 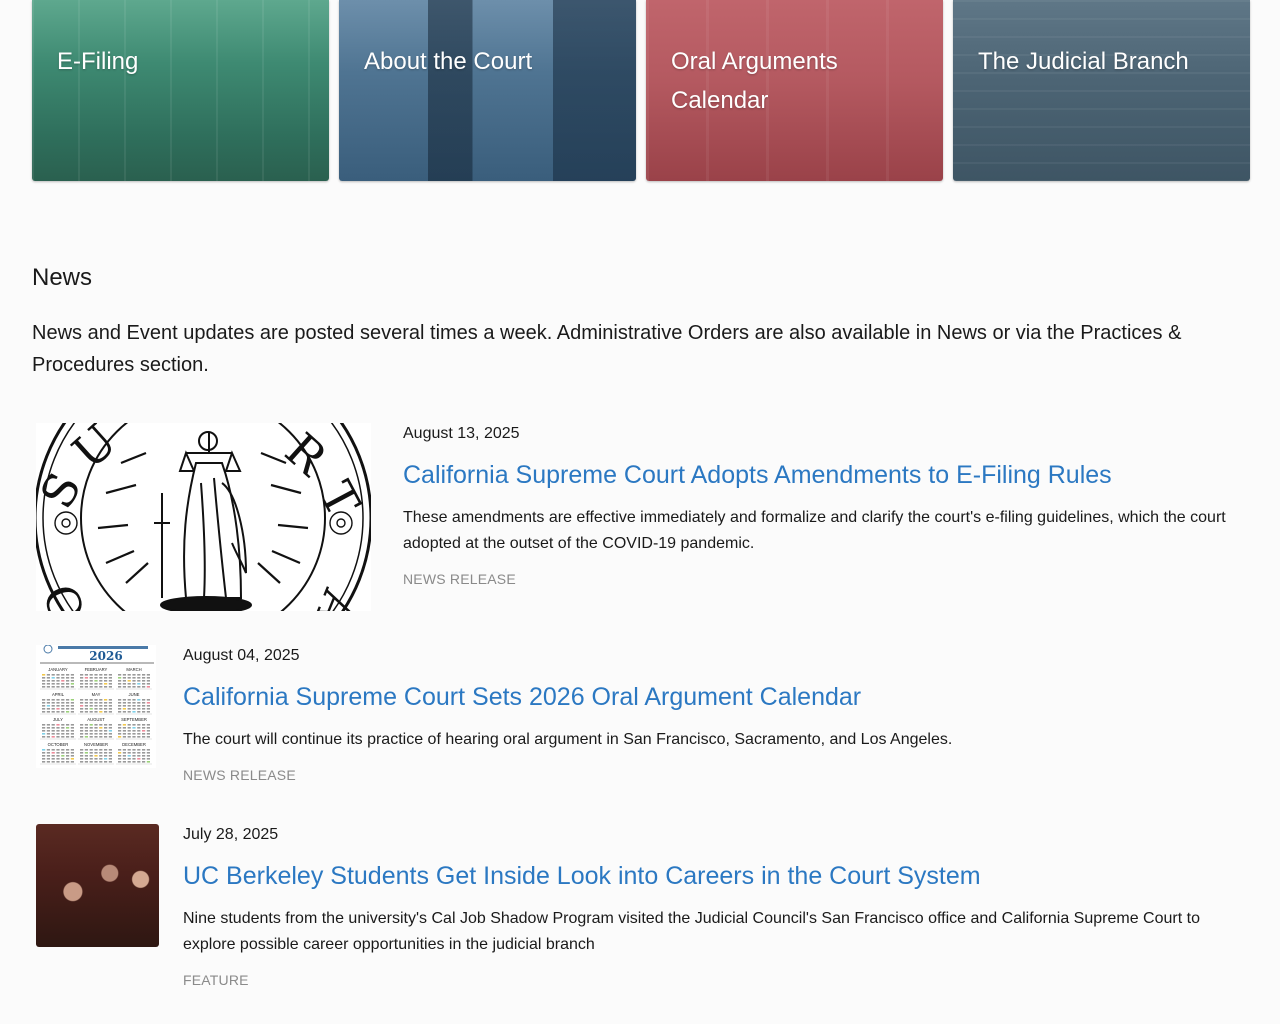 What do you see at coordinates (180, 90) in the screenshot?
I see `card-e-filing: E-Filing` at bounding box center [180, 90].